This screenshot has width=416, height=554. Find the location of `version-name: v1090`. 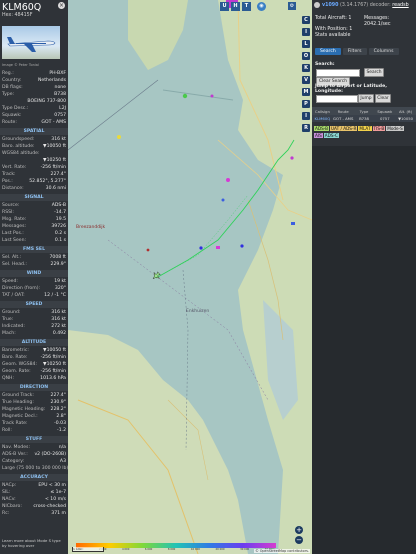

version-name: v1090 is located at coordinates (330, 5).